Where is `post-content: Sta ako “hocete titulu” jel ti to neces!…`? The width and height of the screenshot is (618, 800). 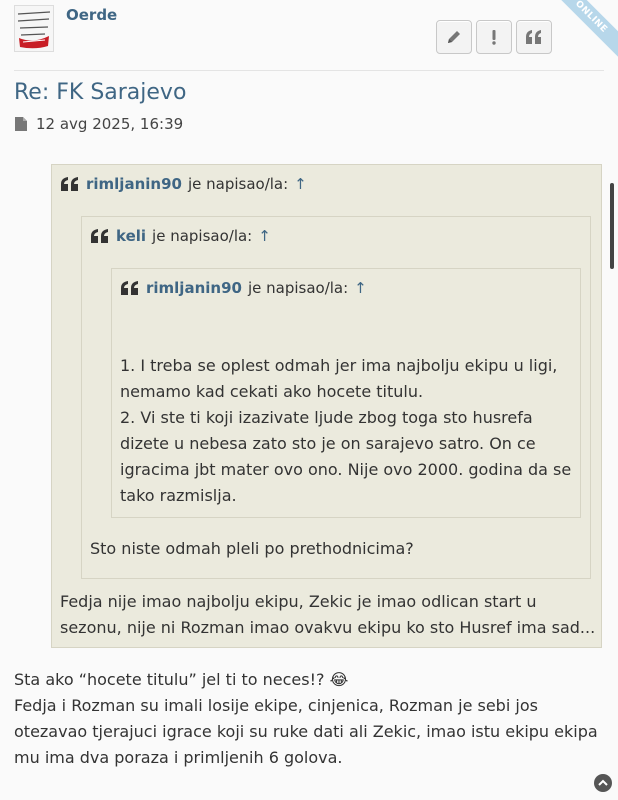
post-content: Sta ako “hocete titulu” jel ti to neces!… is located at coordinates (309, 719).